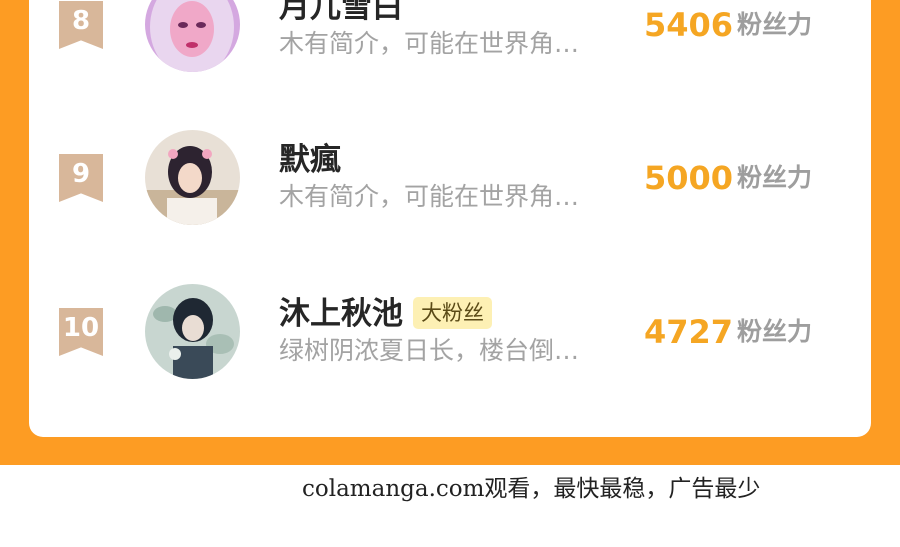  What do you see at coordinates (689, 25) in the screenshot?
I see `fan-score: 5406` at bounding box center [689, 25].